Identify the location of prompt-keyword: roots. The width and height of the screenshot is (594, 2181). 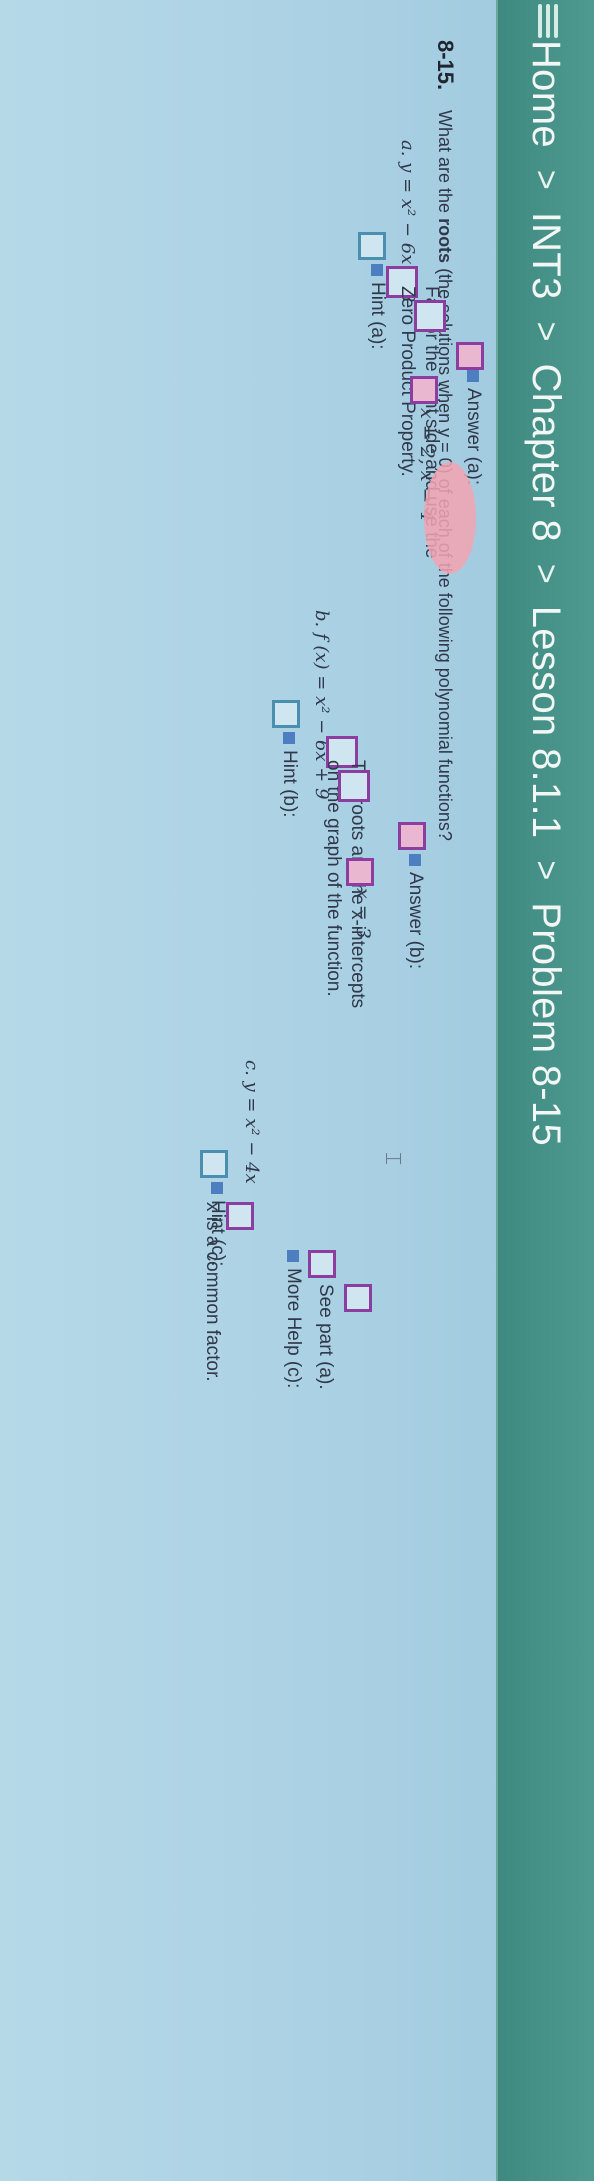
(445, 241).